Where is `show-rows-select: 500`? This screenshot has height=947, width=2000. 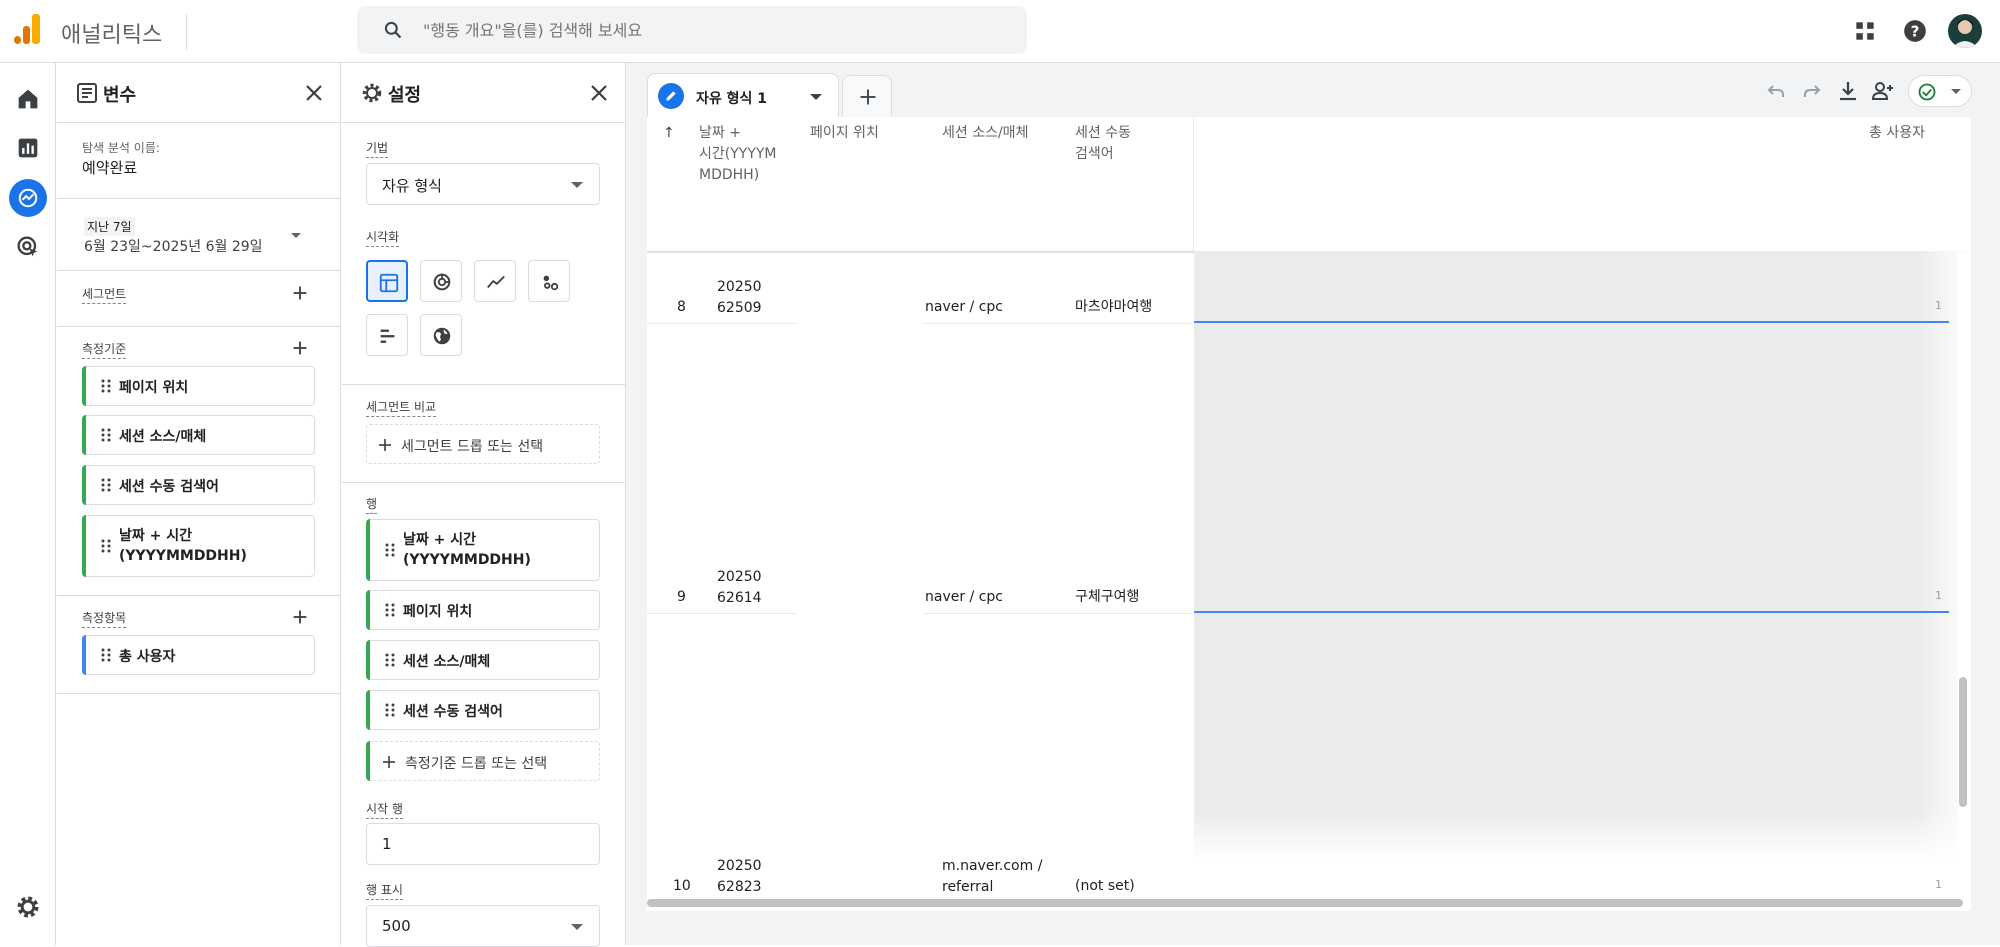 show-rows-select: 500 is located at coordinates (483, 926).